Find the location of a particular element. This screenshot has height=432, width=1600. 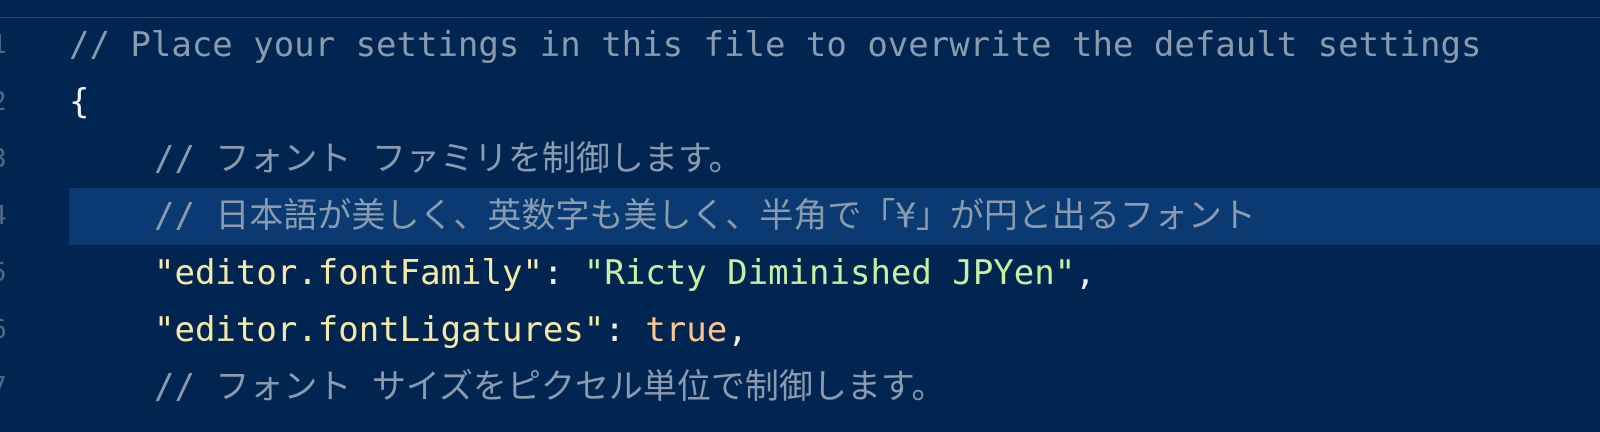

code-comment: // フォント ファミリを制御します。 is located at coordinates (448, 159).